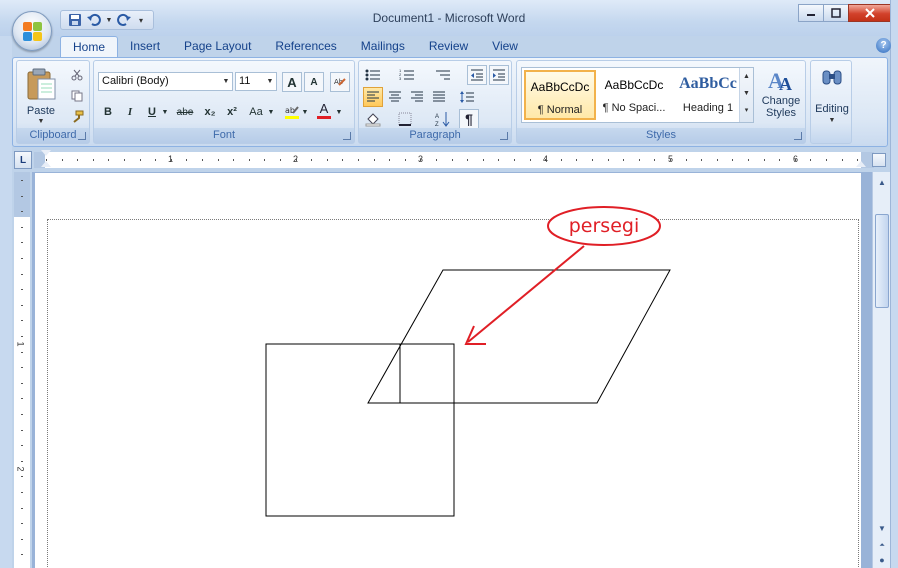 This screenshot has width=898, height=568. Describe the element at coordinates (832, 120) in the screenshot. I see `chevron-down-icon: ▼` at that location.